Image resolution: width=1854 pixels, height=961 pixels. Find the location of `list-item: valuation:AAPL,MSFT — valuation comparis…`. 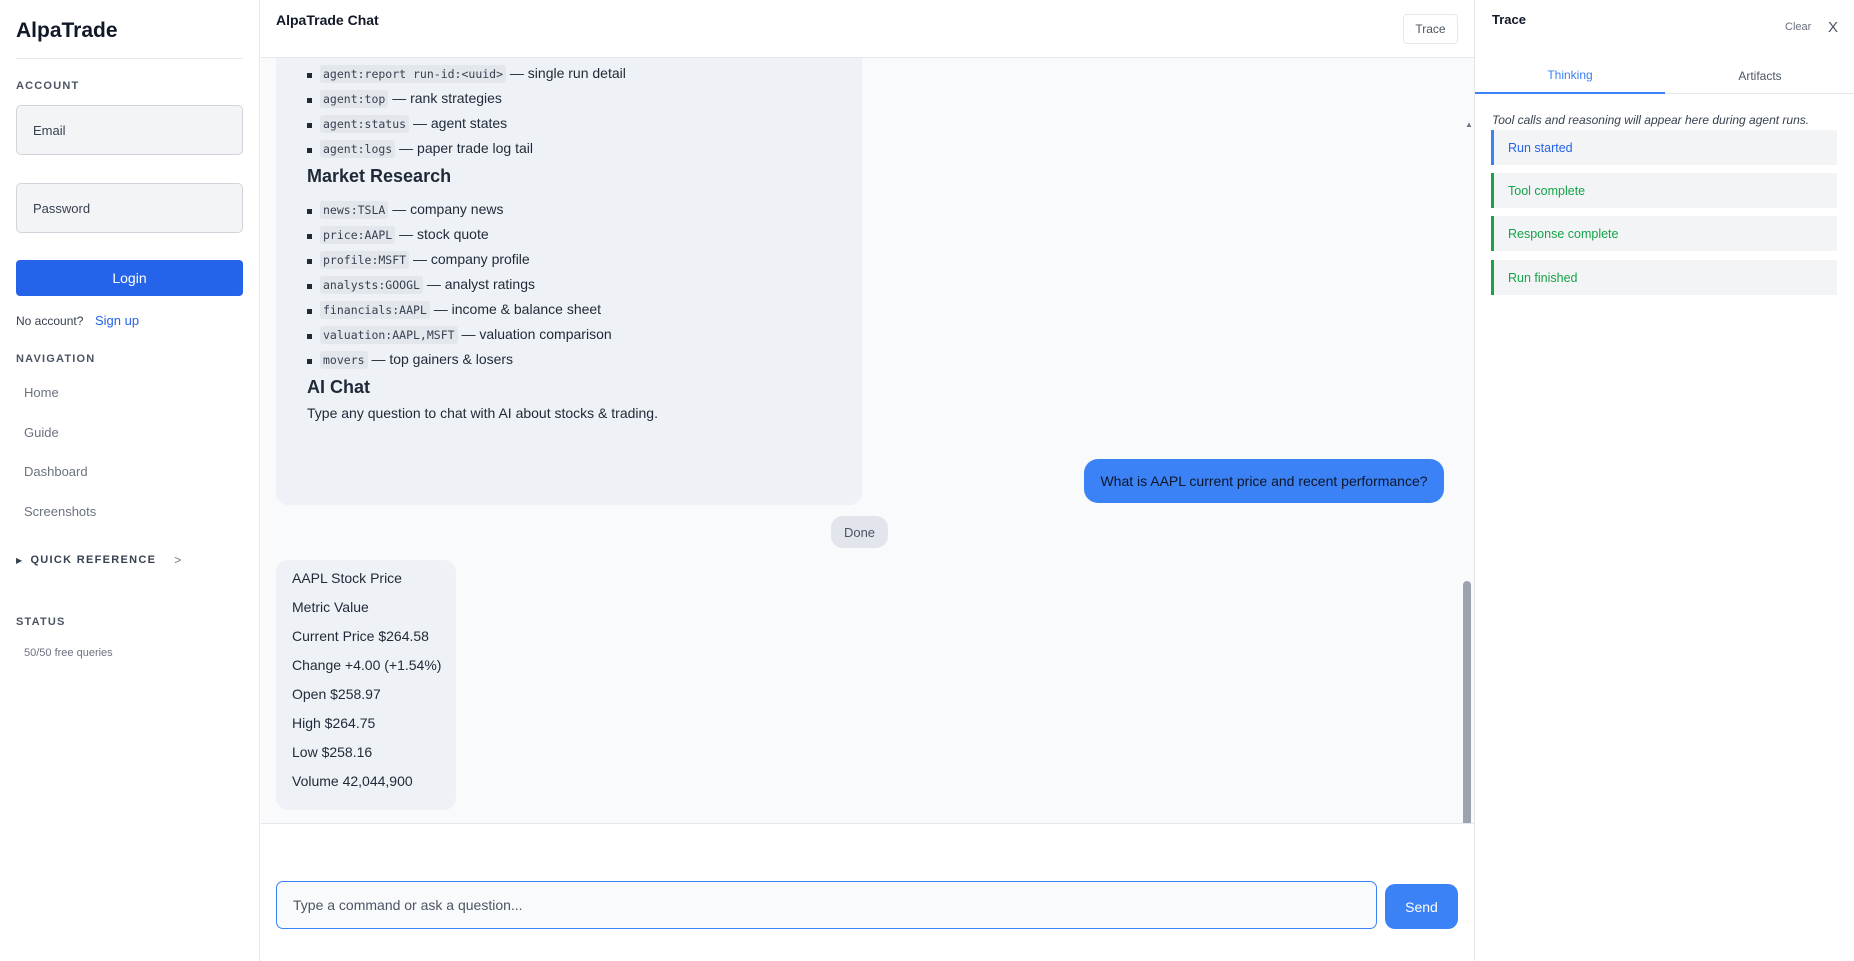

list-item: valuation:AAPL,MSFT — valuation comparis… is located at coordinates (459, 335).